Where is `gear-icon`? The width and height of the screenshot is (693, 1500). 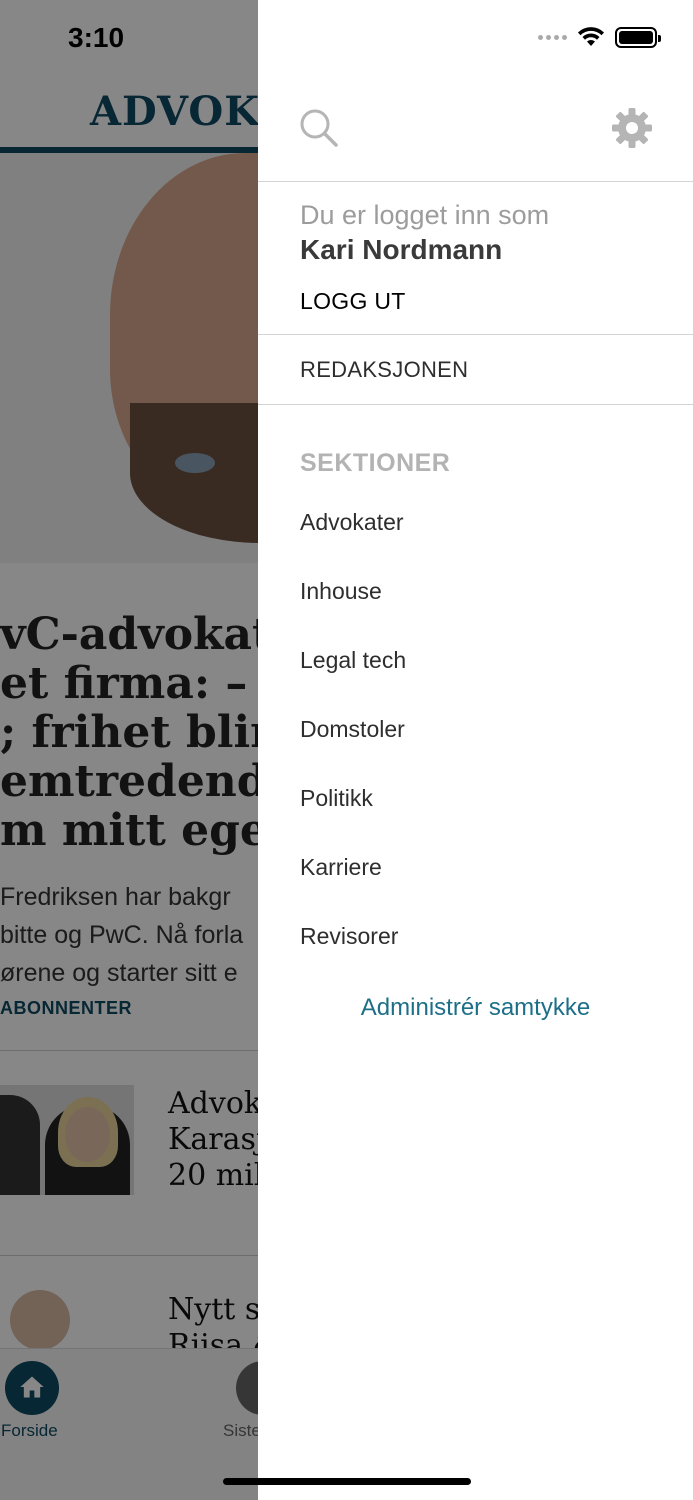 gear-icon is located at coordinates (632, 128).